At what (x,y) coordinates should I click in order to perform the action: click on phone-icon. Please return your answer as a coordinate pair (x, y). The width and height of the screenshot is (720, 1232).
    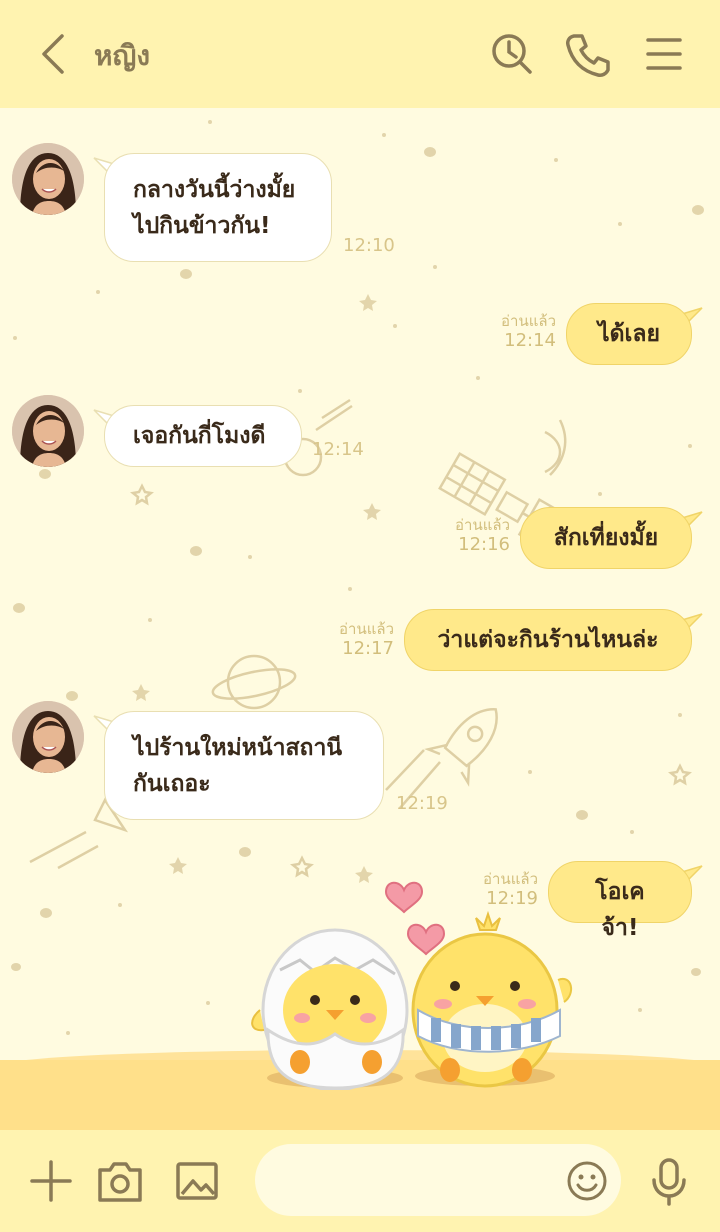
    Looking at the image, I should click on (588, 54).